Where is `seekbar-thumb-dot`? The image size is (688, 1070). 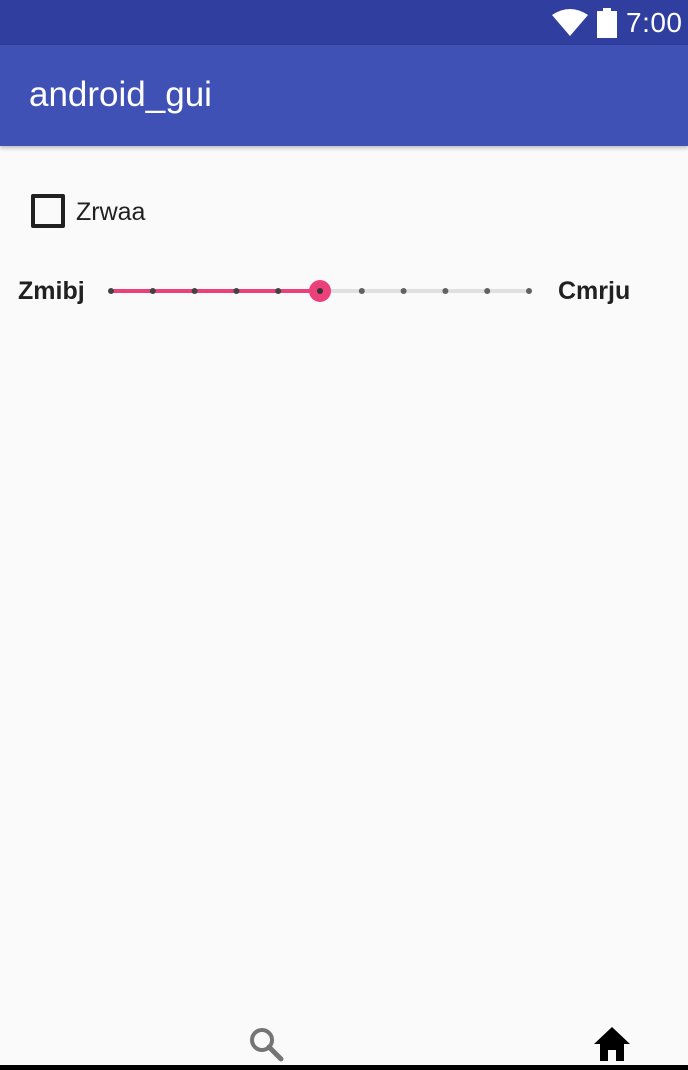 seekbar-thumb-dot is located at coordinates (320, 291).